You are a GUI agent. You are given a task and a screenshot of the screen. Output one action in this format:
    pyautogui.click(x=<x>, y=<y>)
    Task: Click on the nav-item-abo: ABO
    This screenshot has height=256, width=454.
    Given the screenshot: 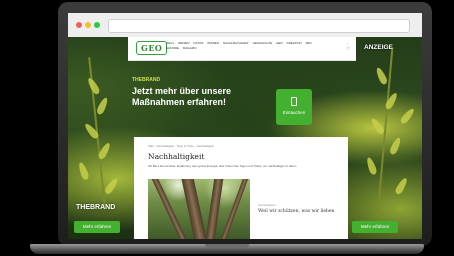 What is the action you would take?
    pyautogui.click(x=308, y=43)
    